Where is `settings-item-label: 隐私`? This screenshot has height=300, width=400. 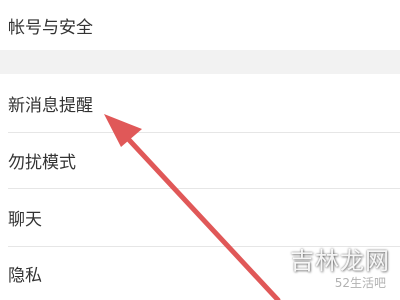 settings-item-label: 隐私 is located at coordinates (25, 276).